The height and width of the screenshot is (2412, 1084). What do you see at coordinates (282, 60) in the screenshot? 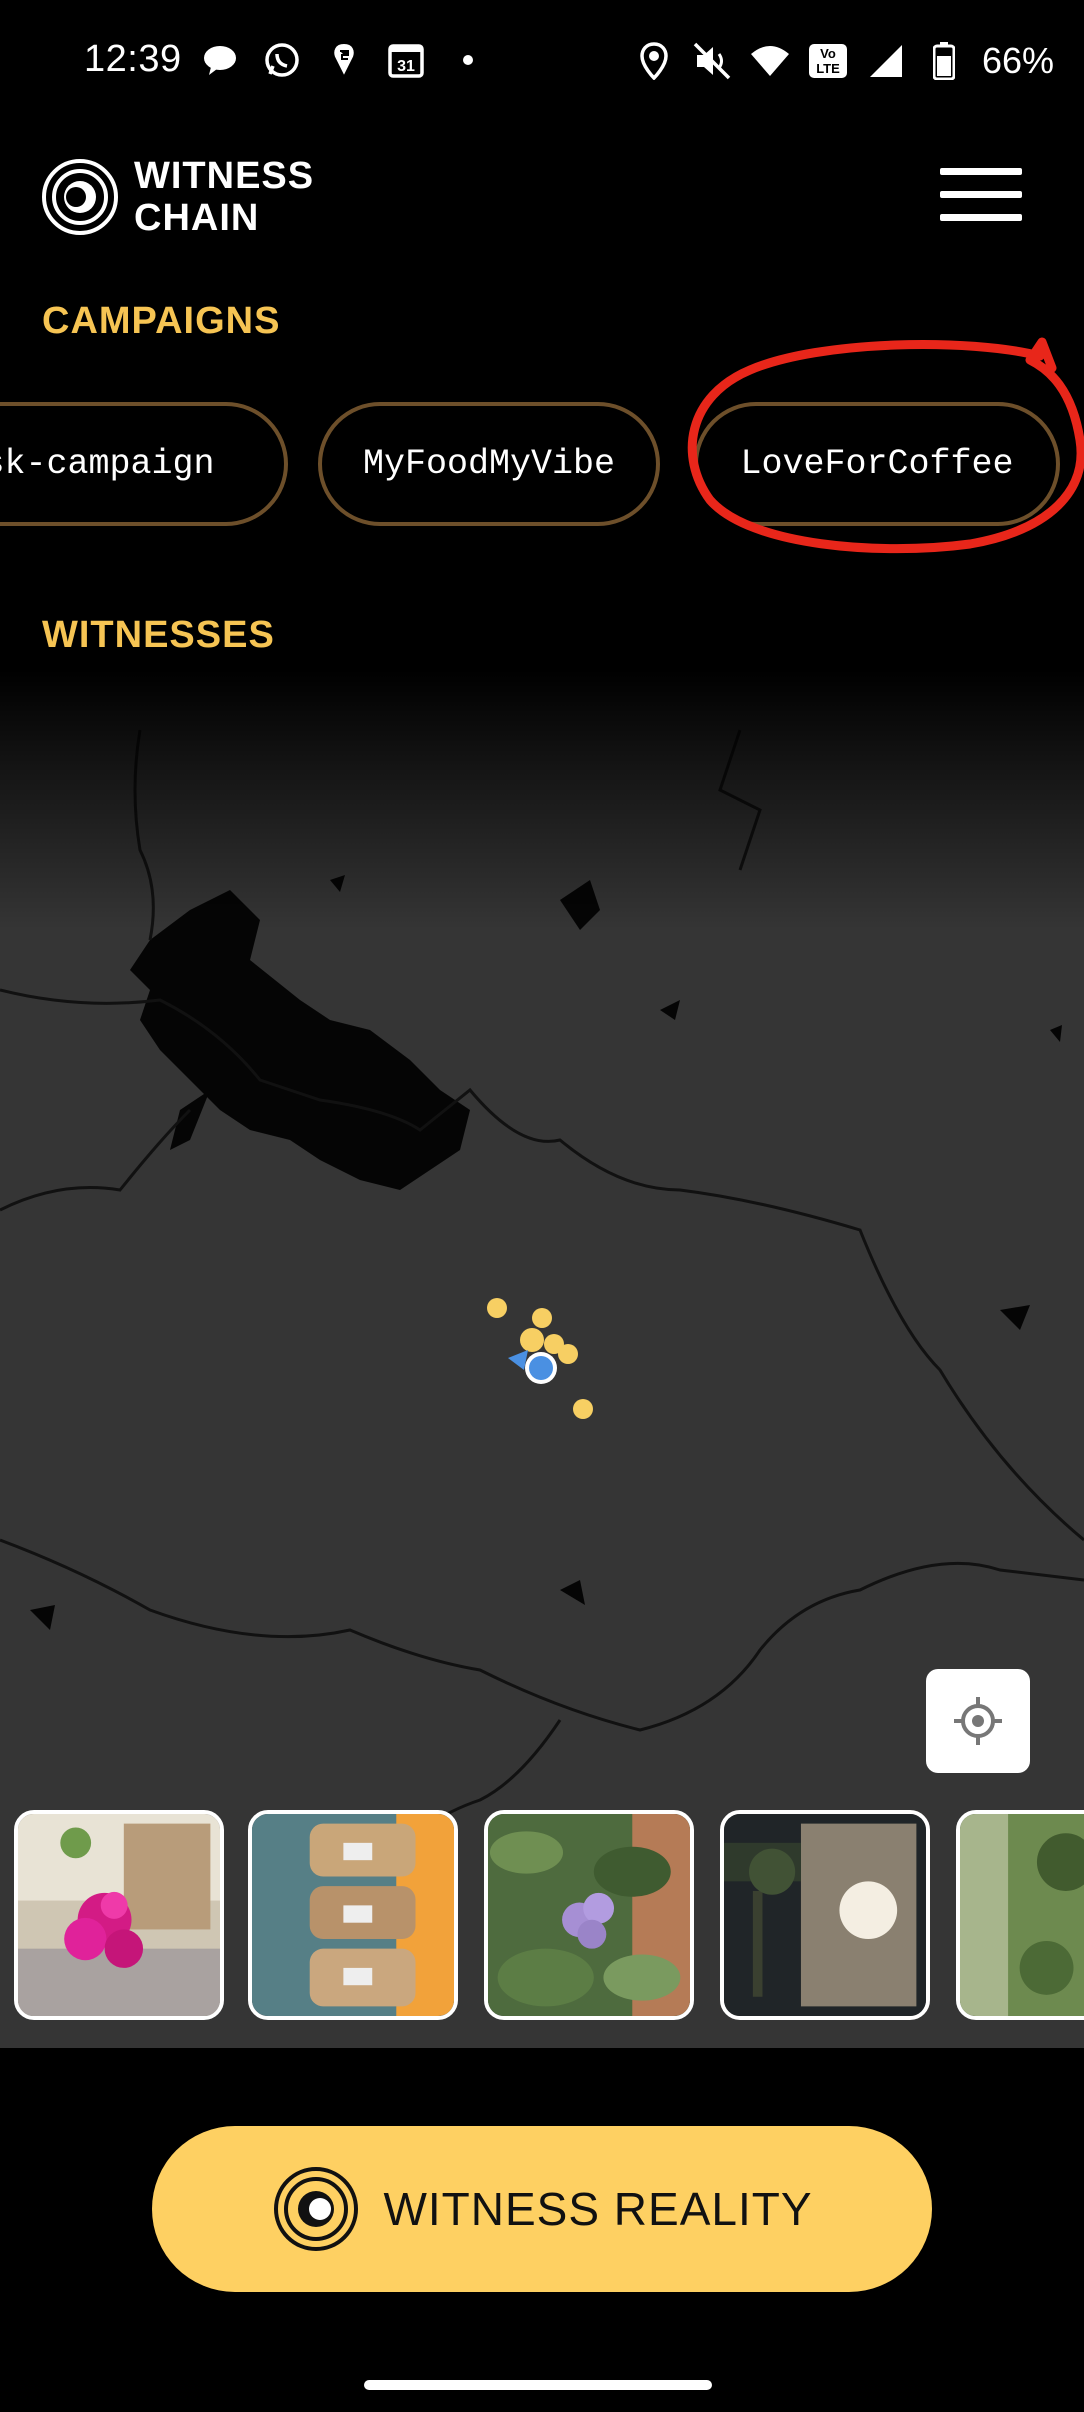
I see `whatsapp-icon` at bounding box center [282, 60].